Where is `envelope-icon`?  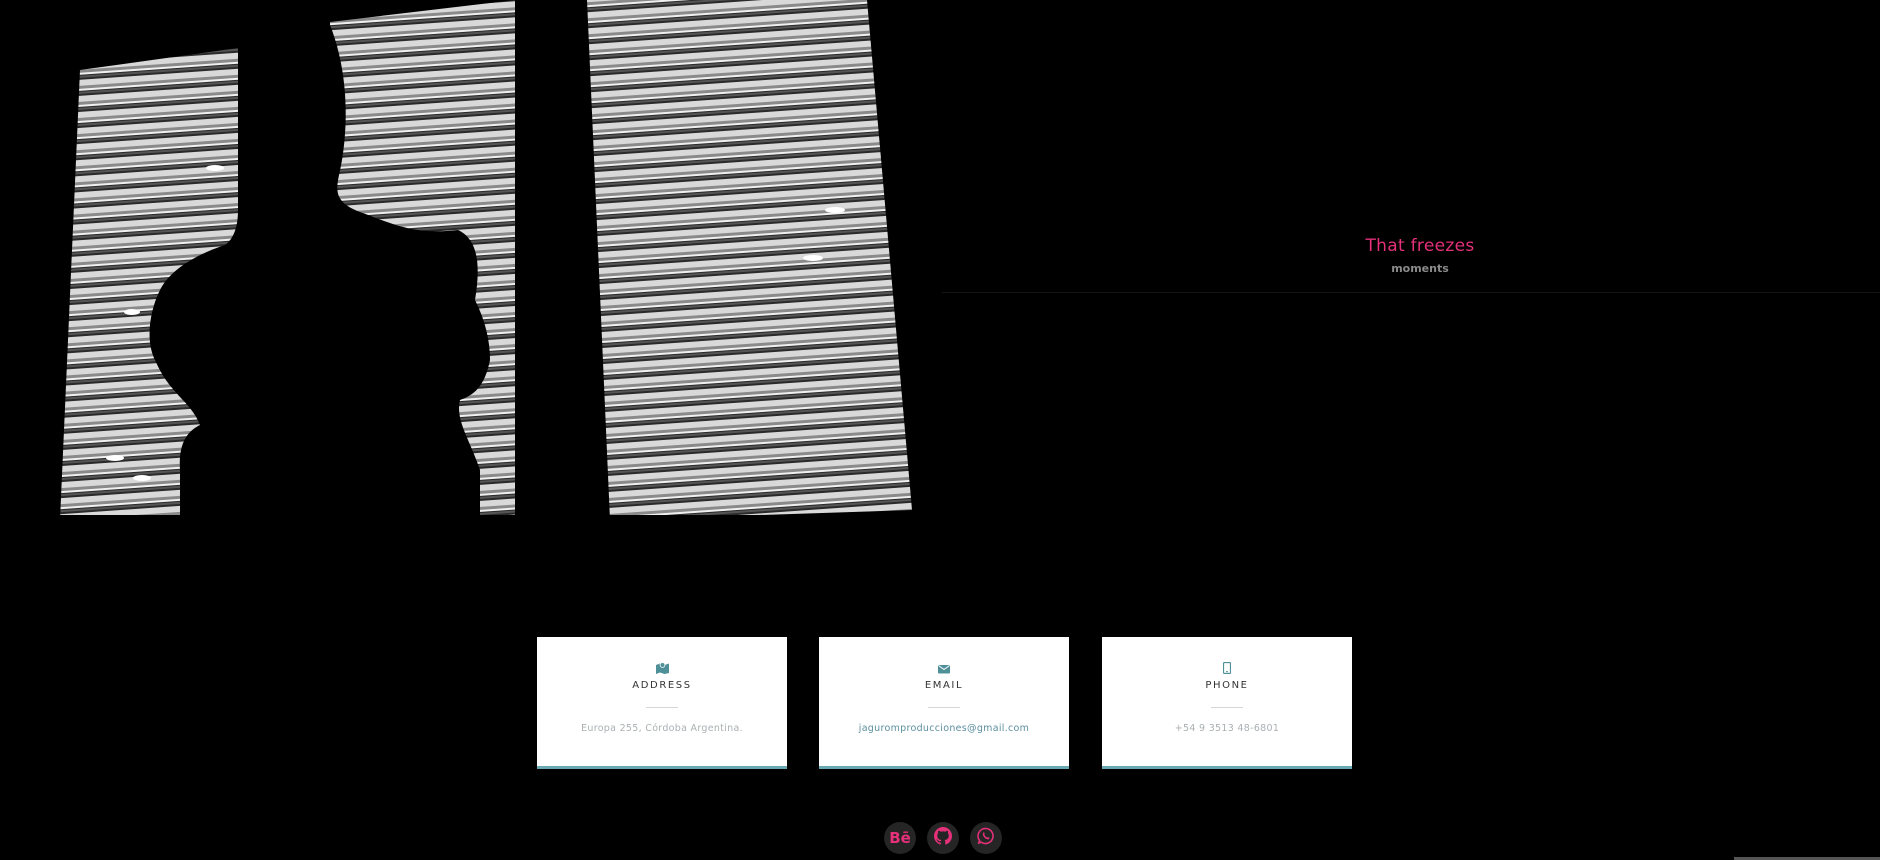
envelope-icon is located at coordinates (944, 668).